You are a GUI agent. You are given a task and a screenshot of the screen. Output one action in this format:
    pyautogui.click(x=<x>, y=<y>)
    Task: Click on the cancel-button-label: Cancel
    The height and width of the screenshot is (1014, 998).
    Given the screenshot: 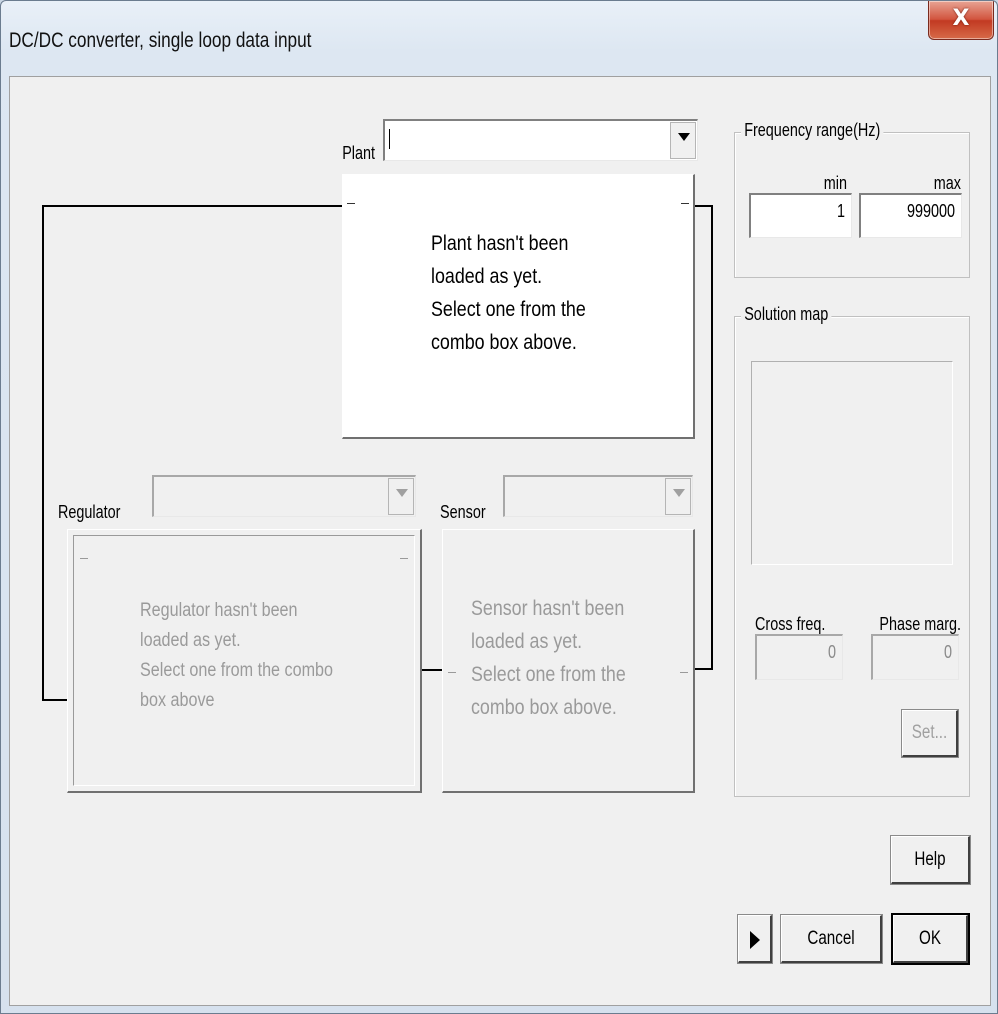 What is the action you would take?
    pyautogui.click(x=831, y=938)
    